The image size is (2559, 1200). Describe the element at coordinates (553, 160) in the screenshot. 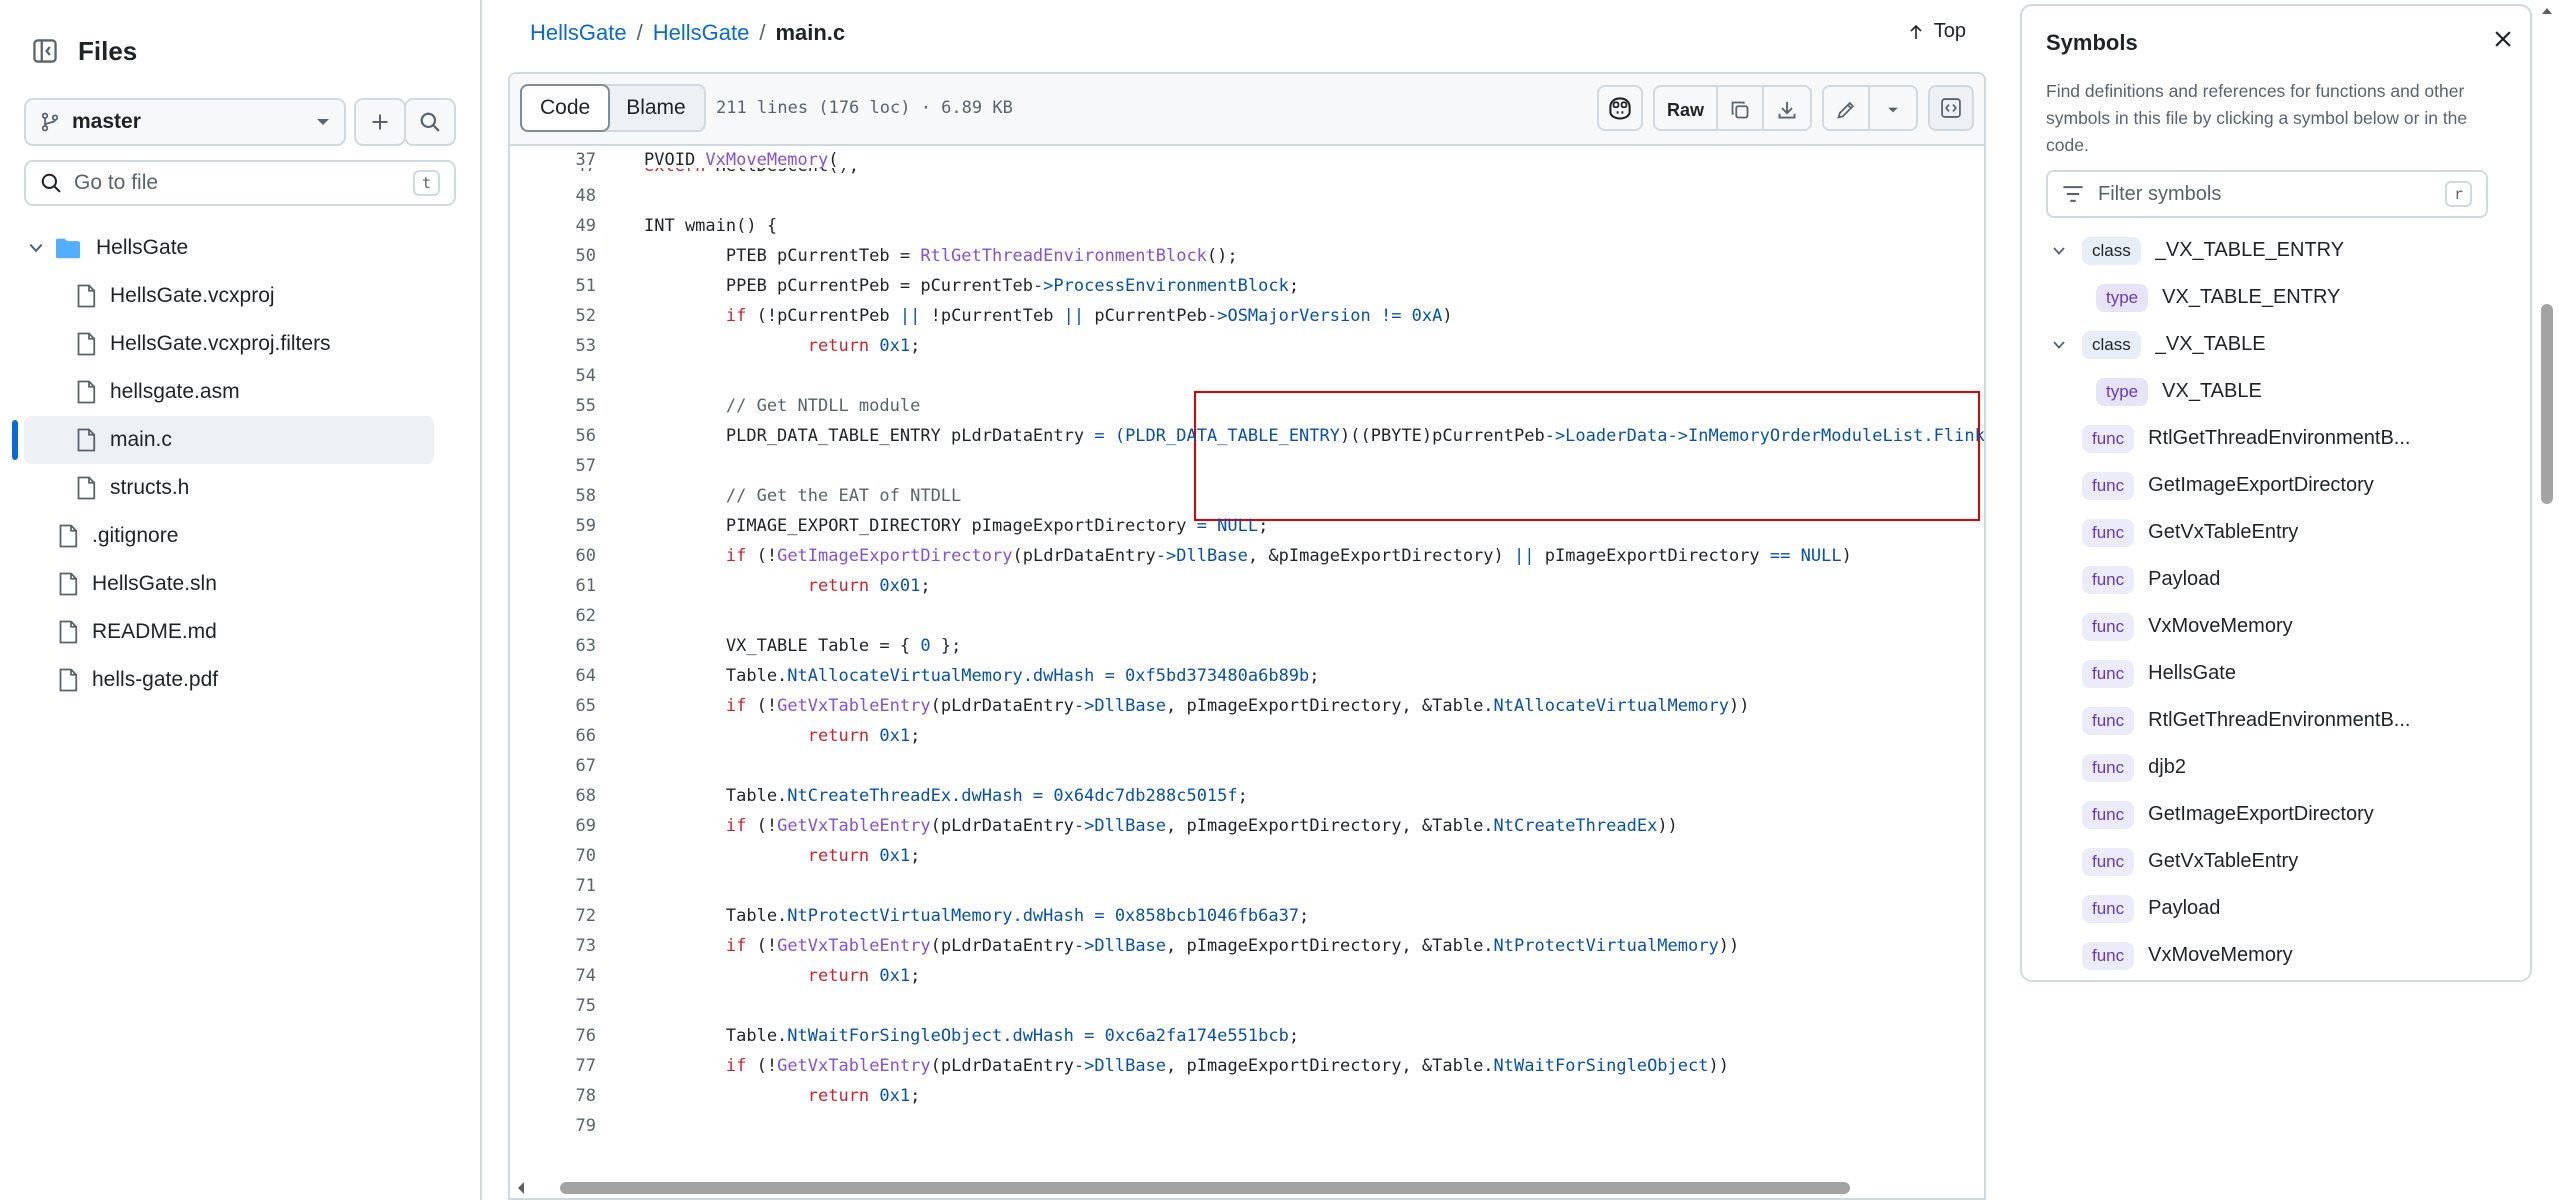

I see `line-number: 37` at that location.